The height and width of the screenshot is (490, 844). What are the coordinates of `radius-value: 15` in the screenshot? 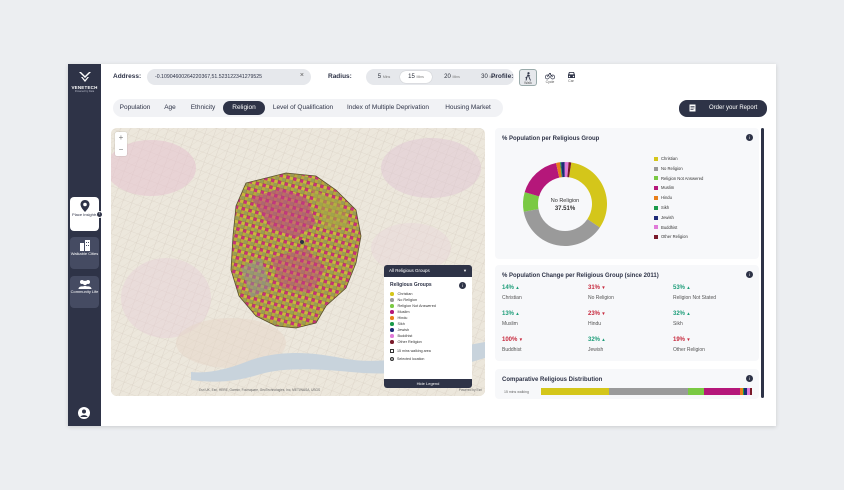 It's located at (411, 76).